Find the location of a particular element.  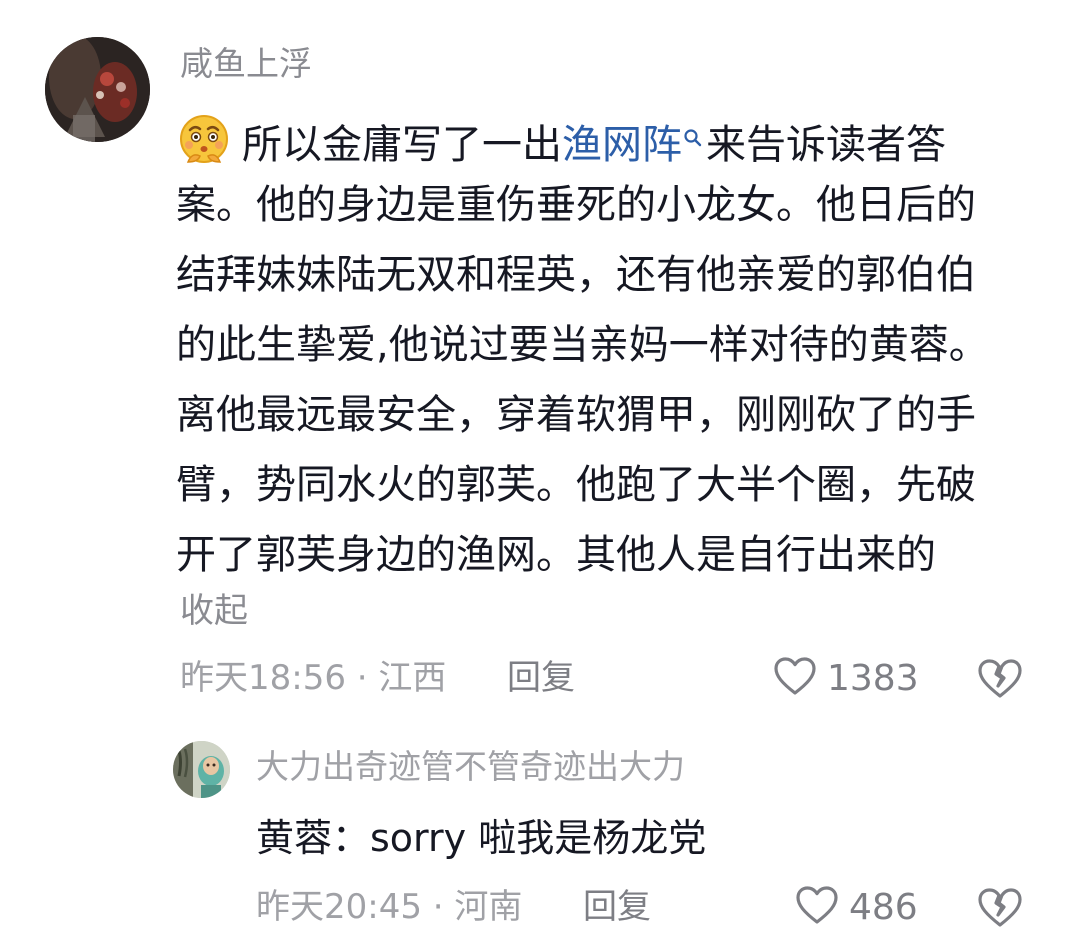

comment-meta: 昨天18:56 · 江西 is located at coordinates (313, 678).